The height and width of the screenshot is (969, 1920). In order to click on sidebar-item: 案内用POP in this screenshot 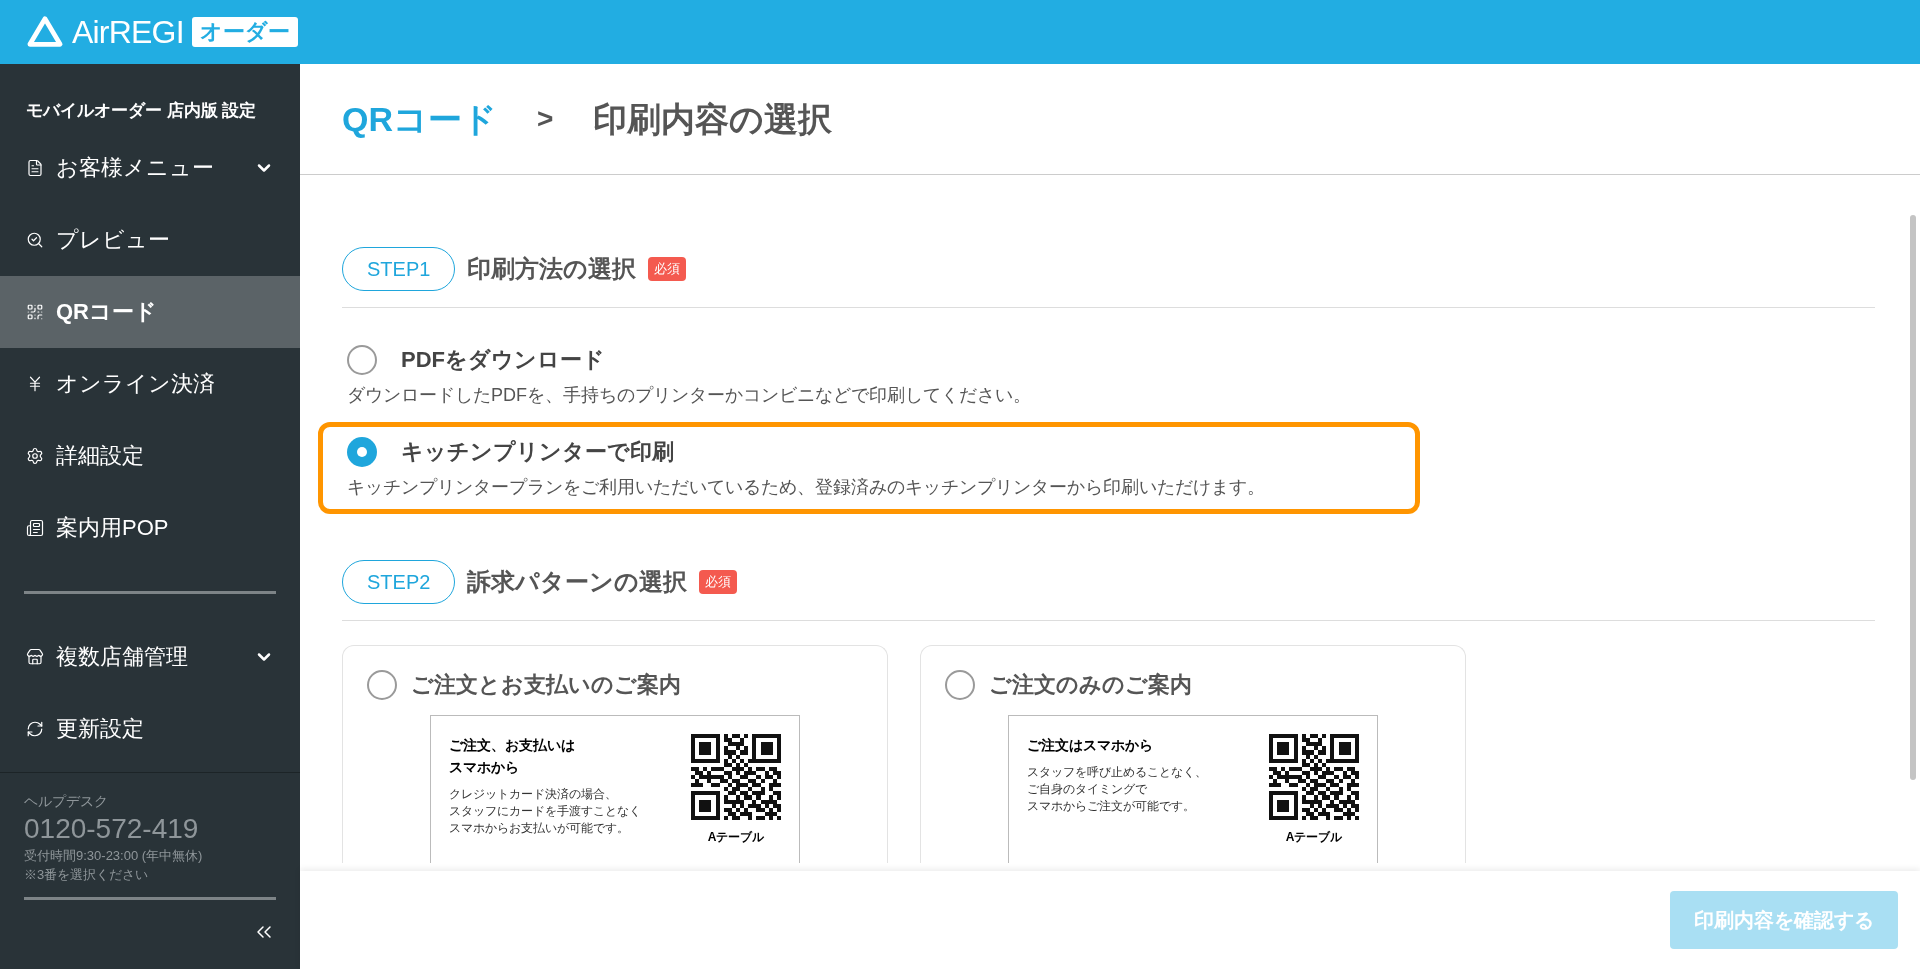, I will do `click(150, 527)`.